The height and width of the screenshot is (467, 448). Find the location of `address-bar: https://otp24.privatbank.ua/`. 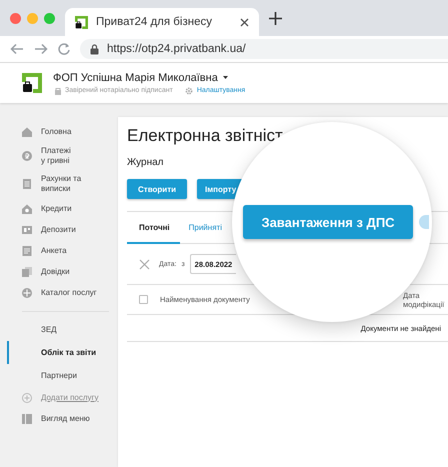

address-bar: https://otp24.privatbank.ua/ is located at coordinates (264, 49).